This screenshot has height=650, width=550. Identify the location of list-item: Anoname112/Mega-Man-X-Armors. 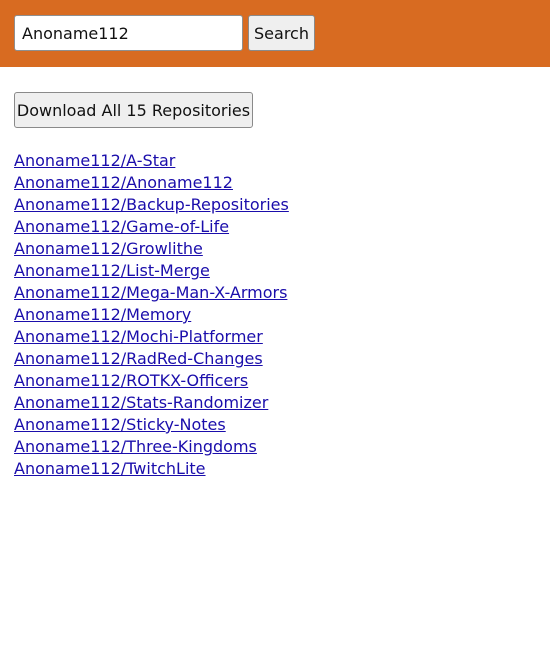
(151, 293).